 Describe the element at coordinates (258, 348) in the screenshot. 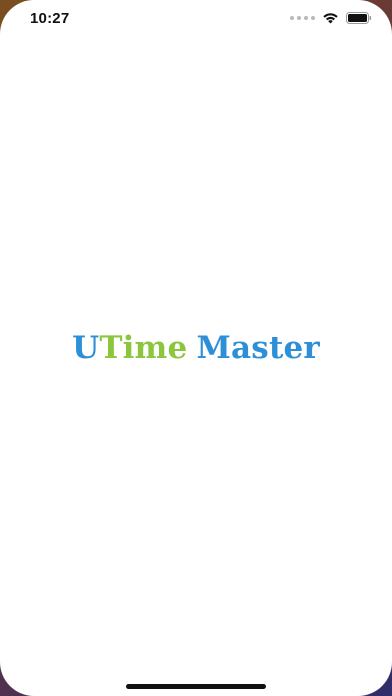

I see `title-word-master: Master` at that location.